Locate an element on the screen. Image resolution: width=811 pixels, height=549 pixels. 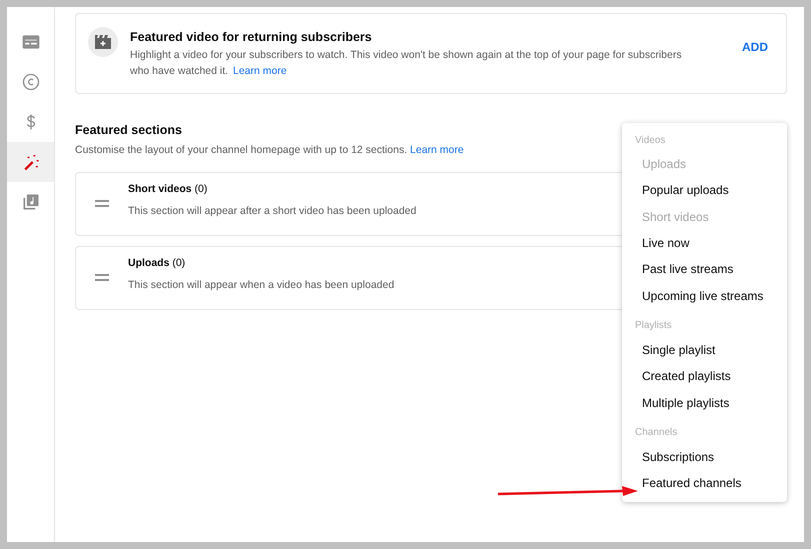
menu-item: Multiple playlists is located at coordinates (704, 402).